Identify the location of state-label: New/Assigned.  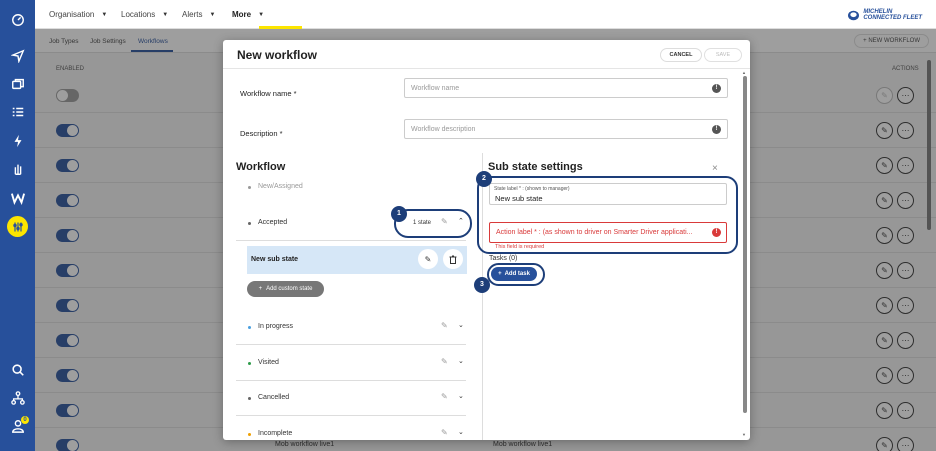
(280, 186).